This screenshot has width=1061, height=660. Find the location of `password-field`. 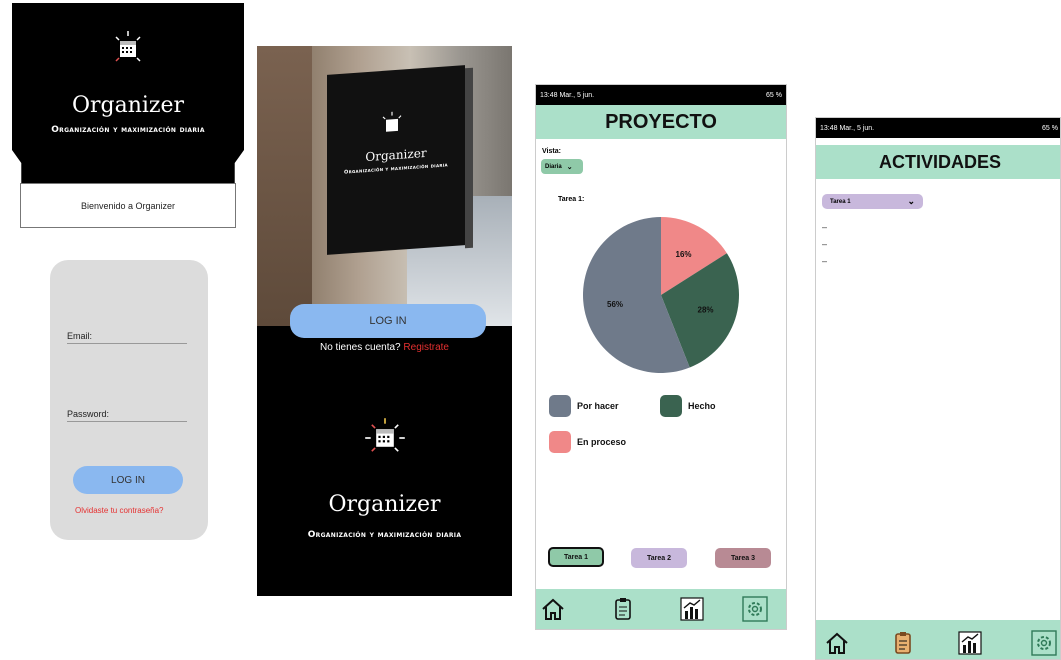

password-field is located at coordinates (127, 421).